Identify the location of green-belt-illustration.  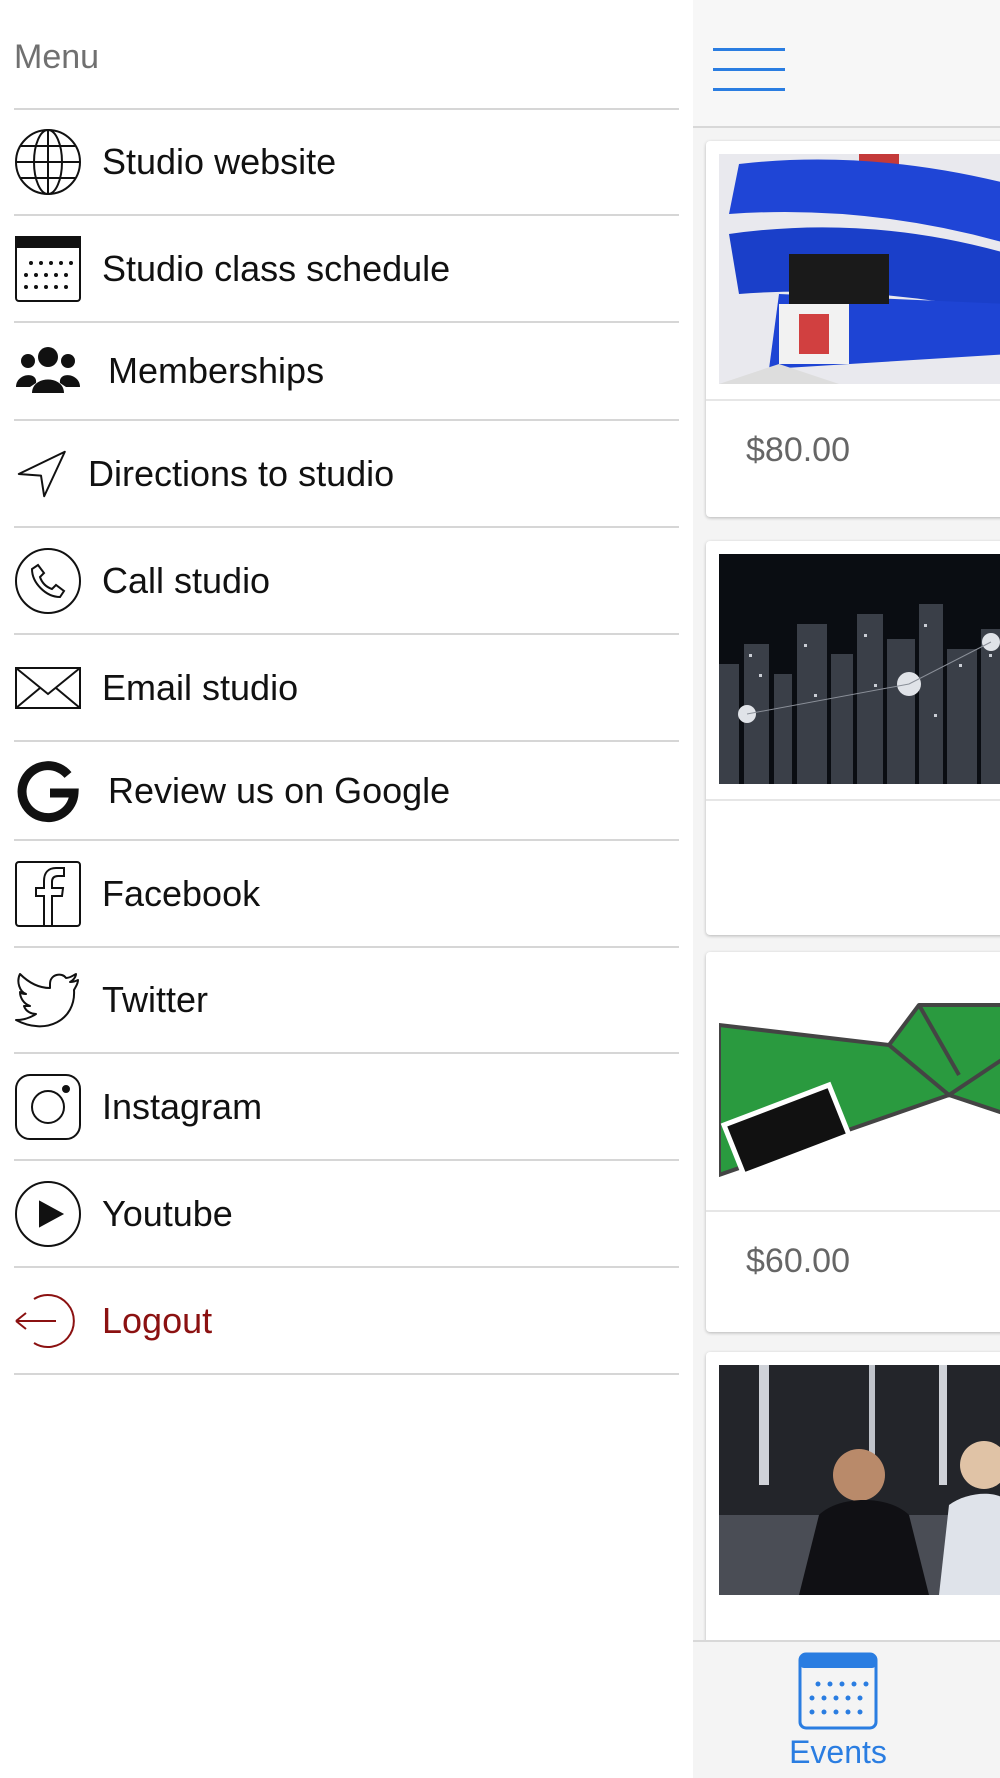
(859, 1080).